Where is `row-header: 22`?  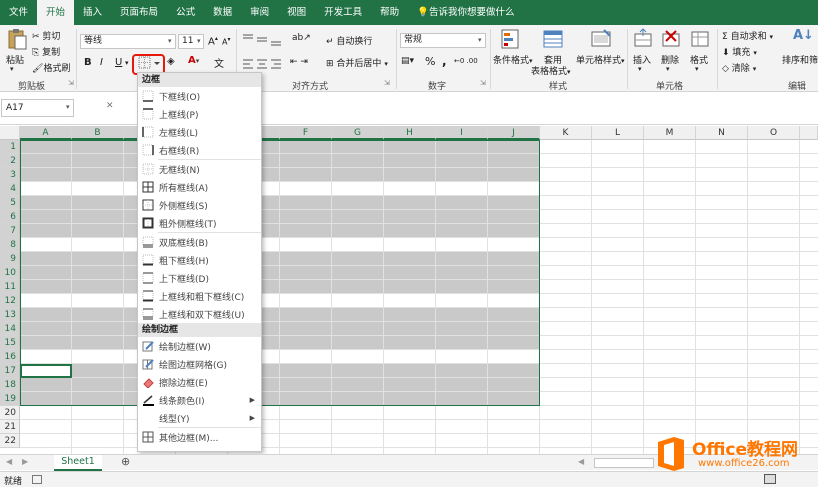 row-header: 22 is located at coordinates (10, 441).